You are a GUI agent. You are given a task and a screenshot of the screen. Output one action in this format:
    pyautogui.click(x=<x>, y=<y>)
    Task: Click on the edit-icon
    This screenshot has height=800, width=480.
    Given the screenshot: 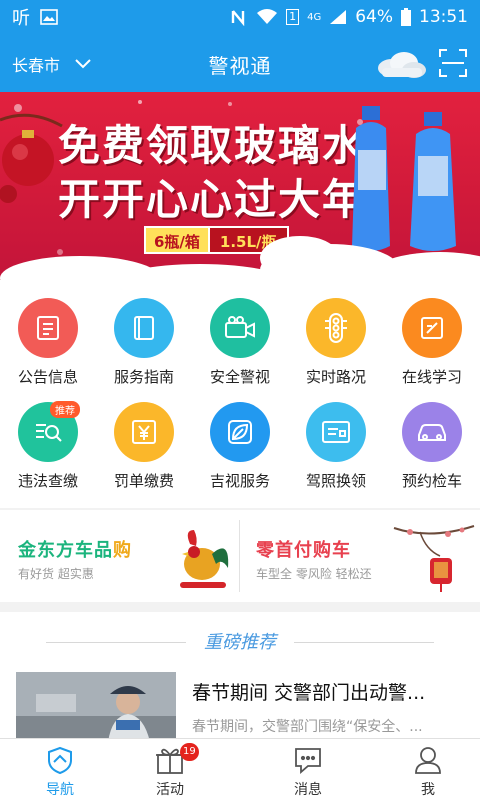 What is the action you would take?
    pyautogui.click(x=432, y=328)
    